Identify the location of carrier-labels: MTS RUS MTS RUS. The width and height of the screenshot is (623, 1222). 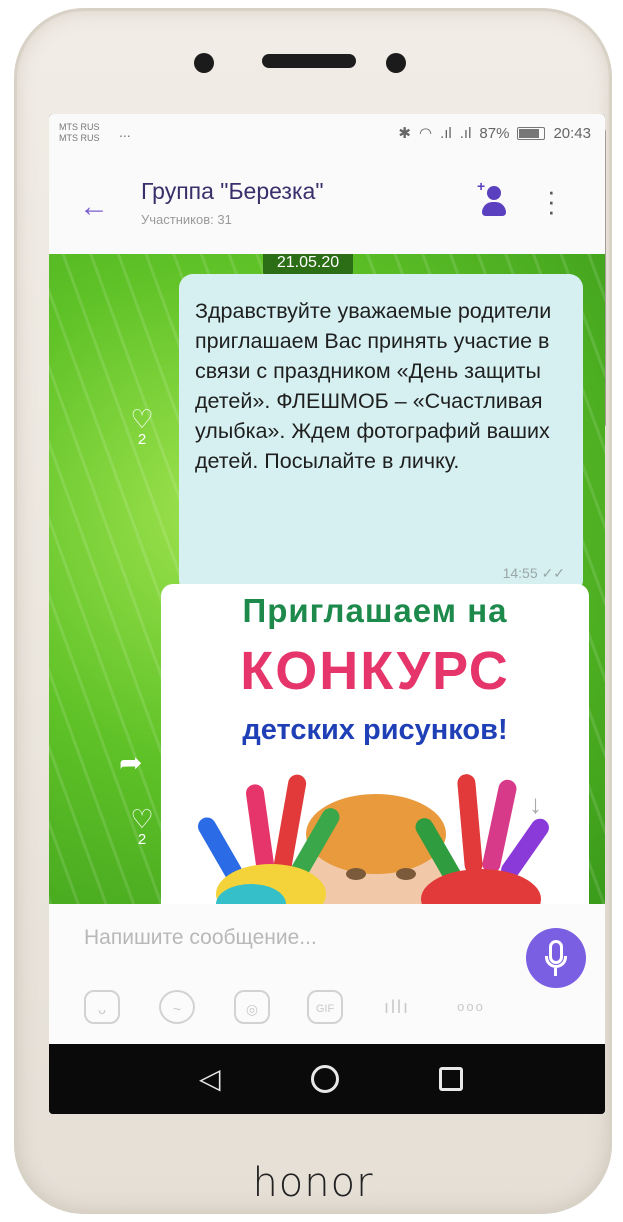
(79, 133).